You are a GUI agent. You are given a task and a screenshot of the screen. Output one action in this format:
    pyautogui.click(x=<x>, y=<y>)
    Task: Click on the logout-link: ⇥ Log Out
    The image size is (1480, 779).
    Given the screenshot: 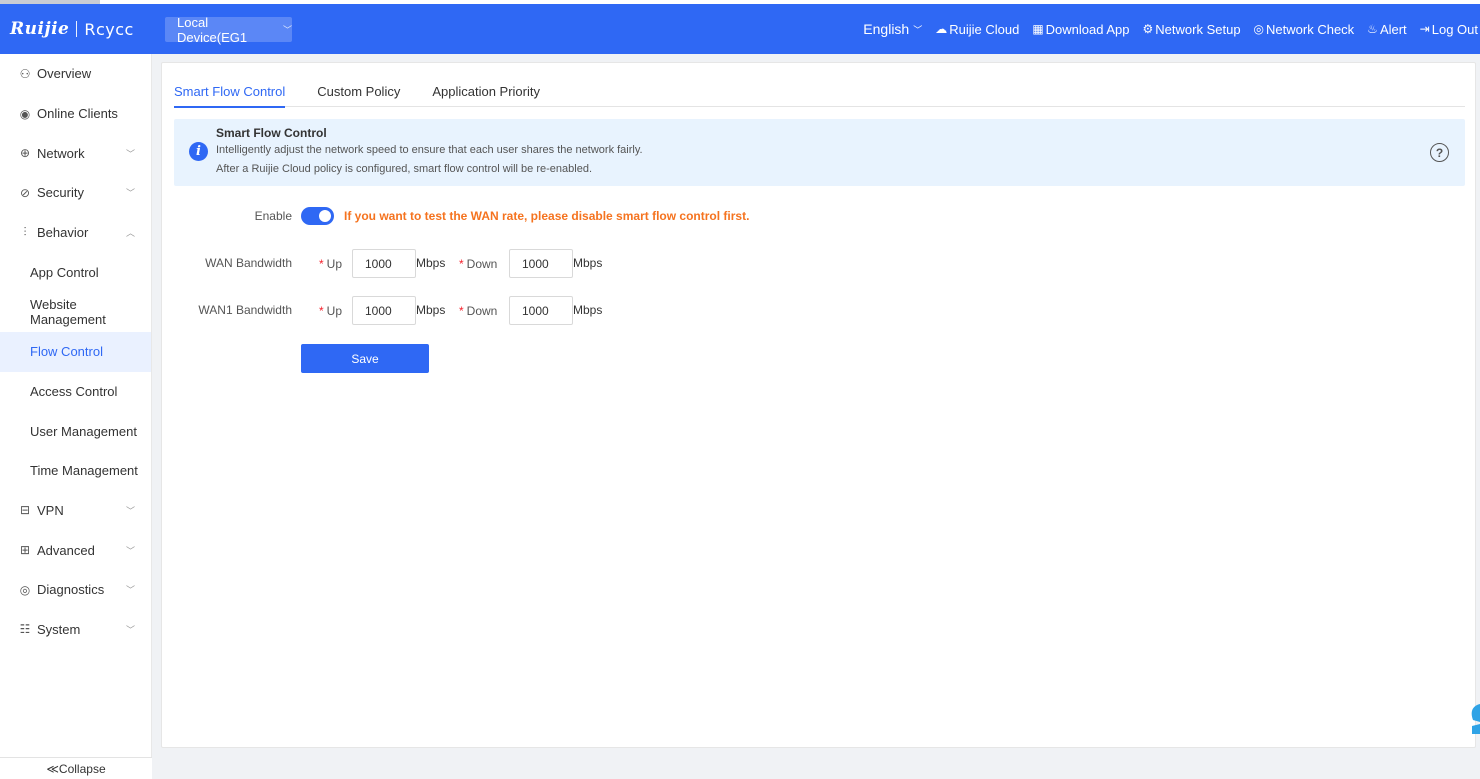 What is the action you would take?
    pyautogui.click(x=1449, y=29)
    